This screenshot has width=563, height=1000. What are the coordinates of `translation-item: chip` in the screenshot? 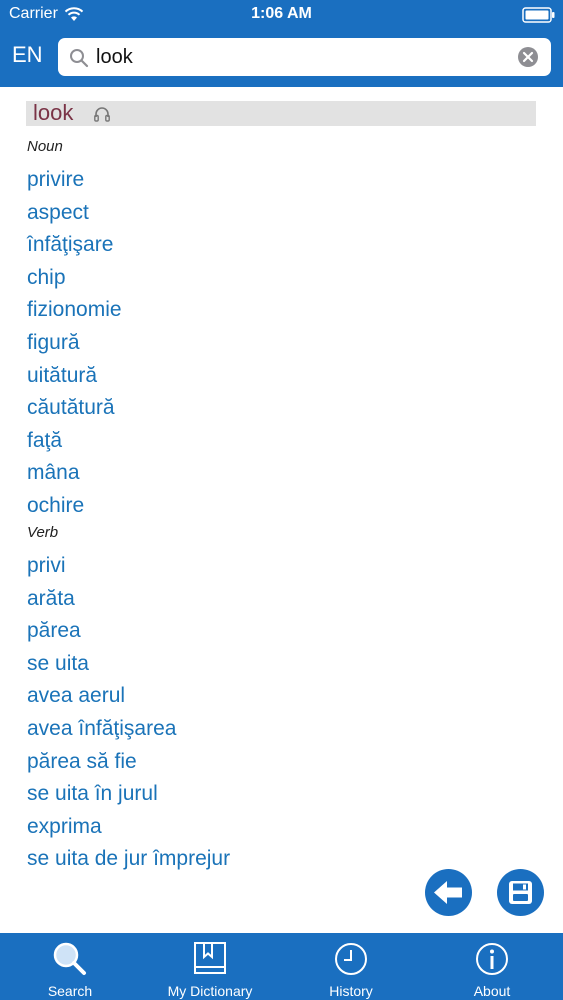 It's located at (46, 278).